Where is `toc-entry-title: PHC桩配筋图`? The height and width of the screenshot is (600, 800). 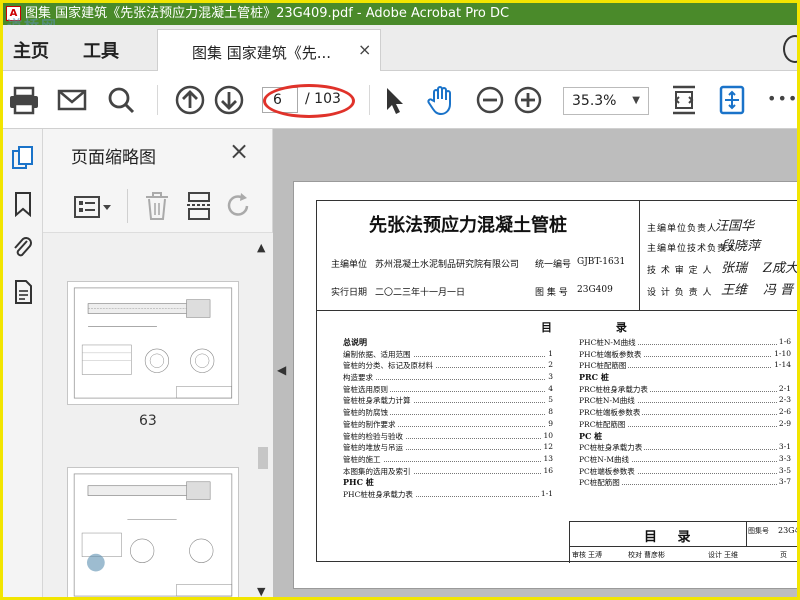
toc-entry-title: PHC桩配筋图 is located at coordinates (604, 366).